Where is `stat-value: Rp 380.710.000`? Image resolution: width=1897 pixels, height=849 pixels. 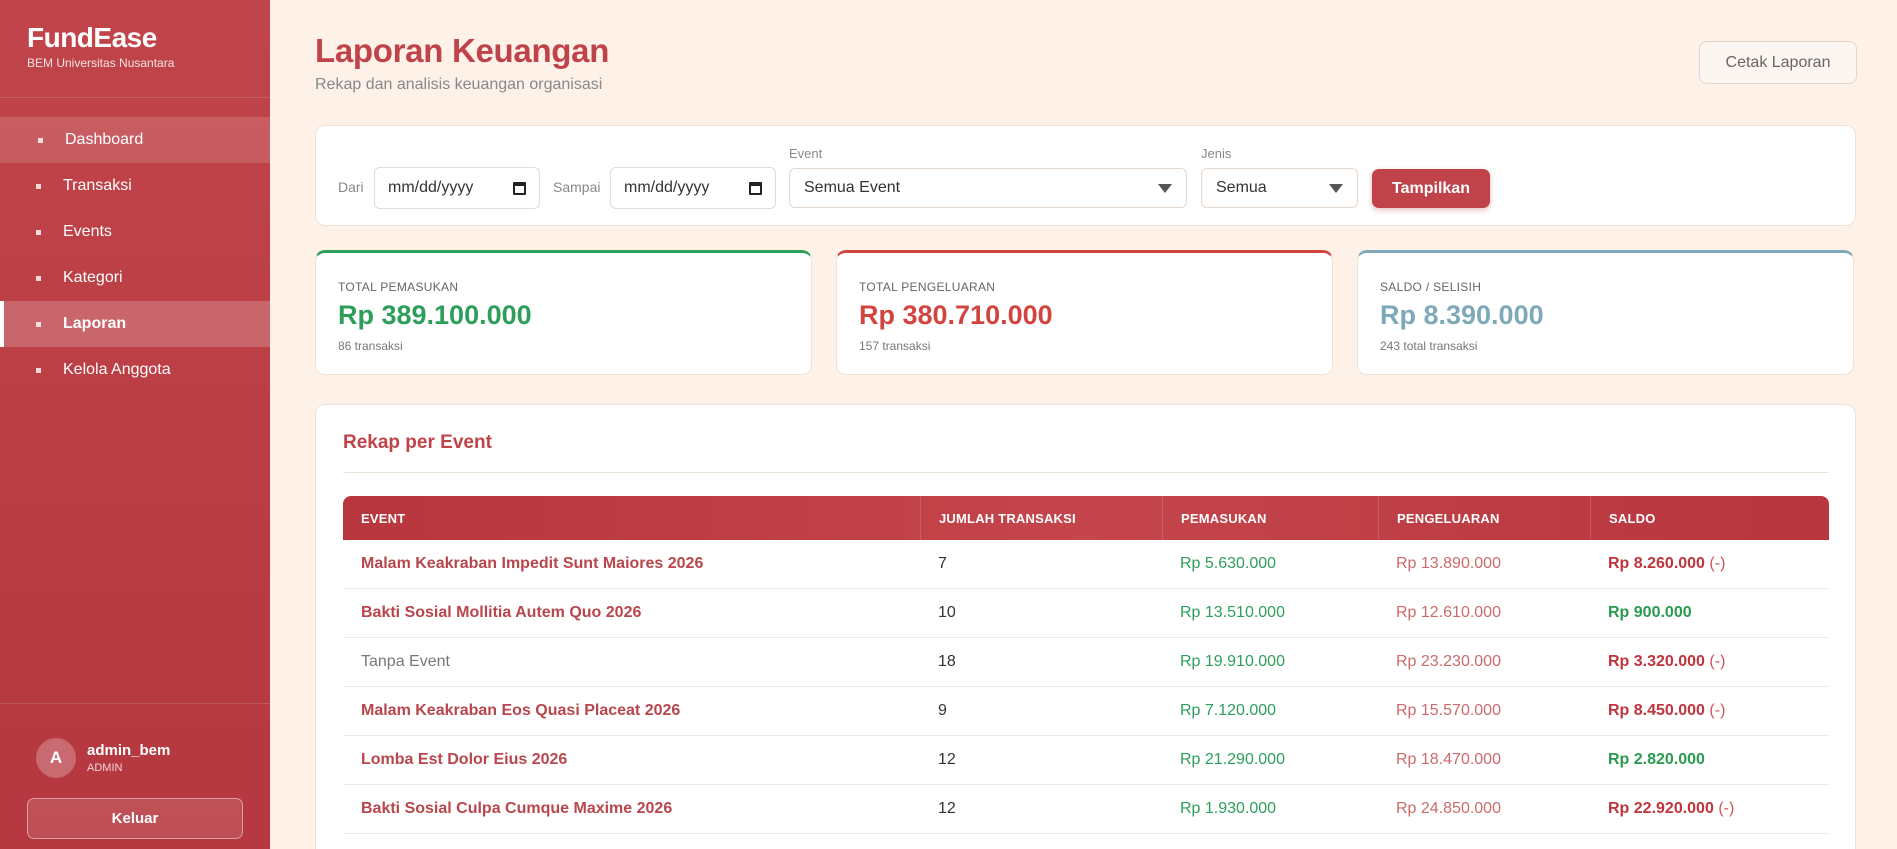 stat-value: Rp 380.710.000 is located at coordinates (956, 315).